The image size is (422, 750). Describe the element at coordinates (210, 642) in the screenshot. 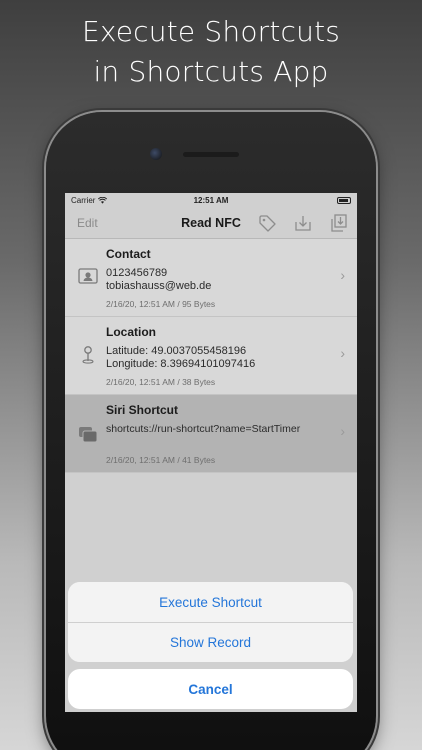

I see `show-record-button: Show Record` at that location.